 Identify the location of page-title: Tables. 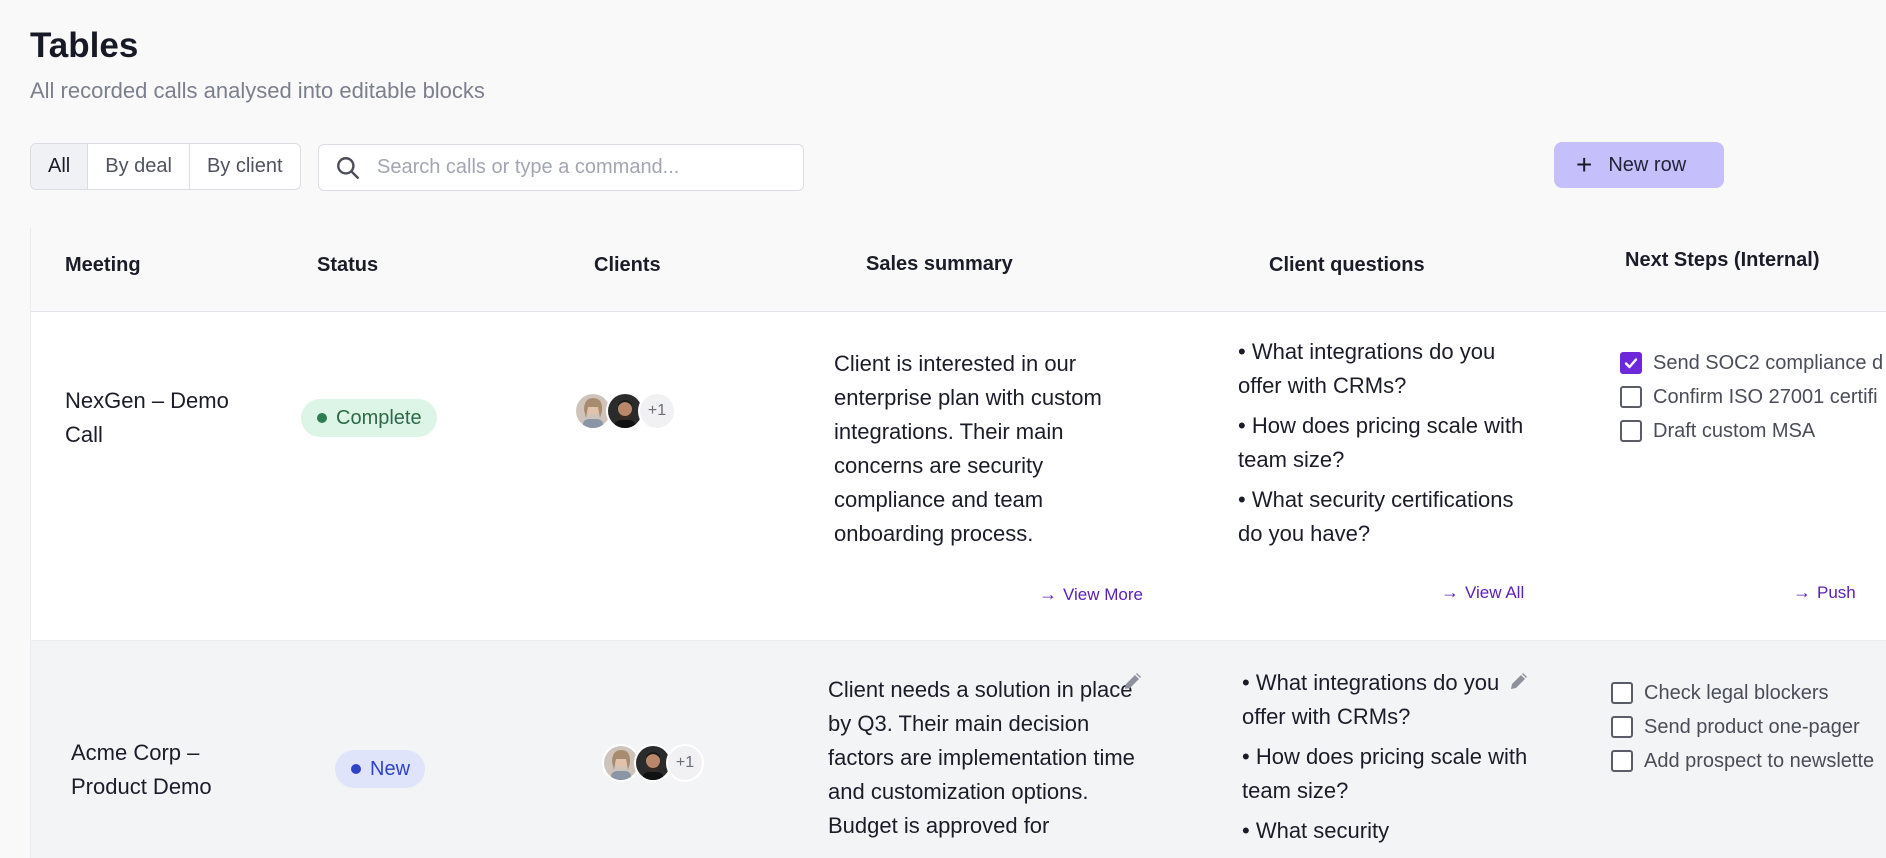
(84, 45).